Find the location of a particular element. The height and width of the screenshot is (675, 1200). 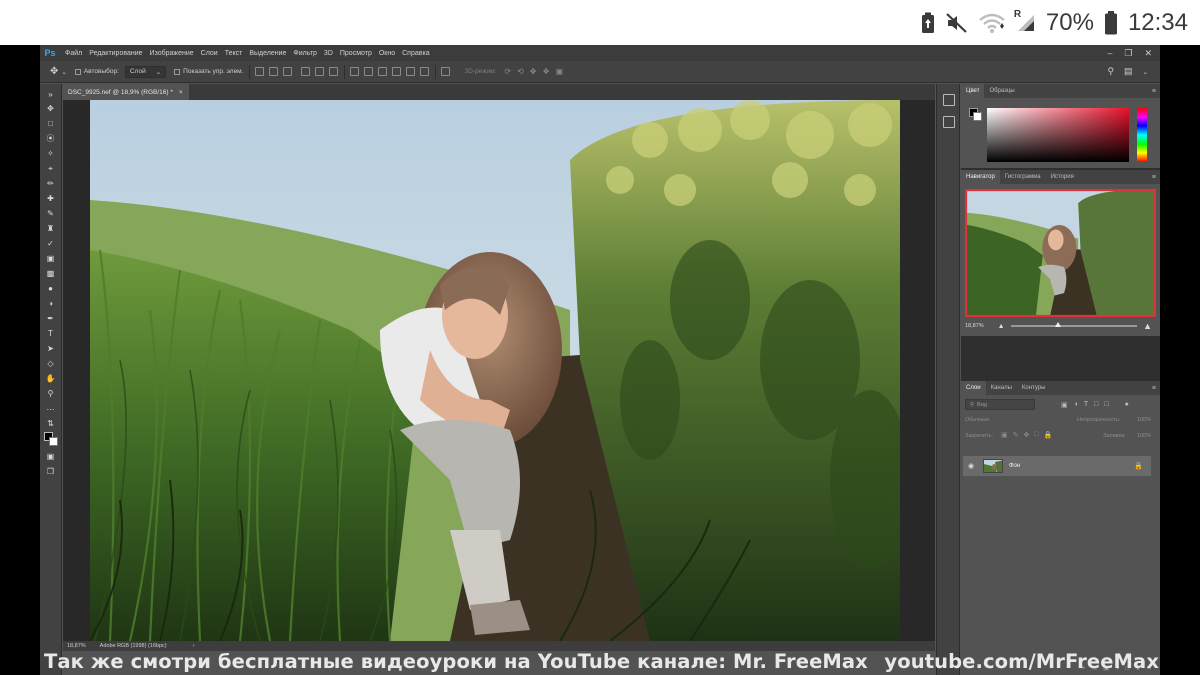

tab-color: Цвет is located at coordinates (973, 91).